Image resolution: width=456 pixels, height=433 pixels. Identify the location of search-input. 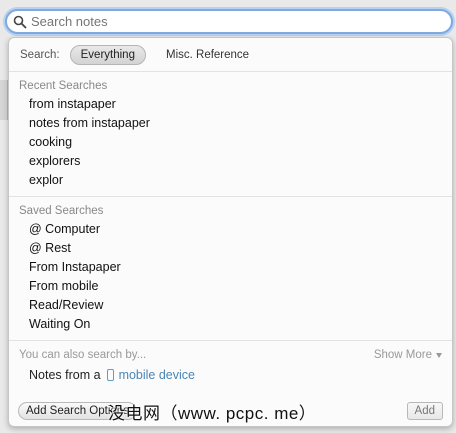
(231, 21).